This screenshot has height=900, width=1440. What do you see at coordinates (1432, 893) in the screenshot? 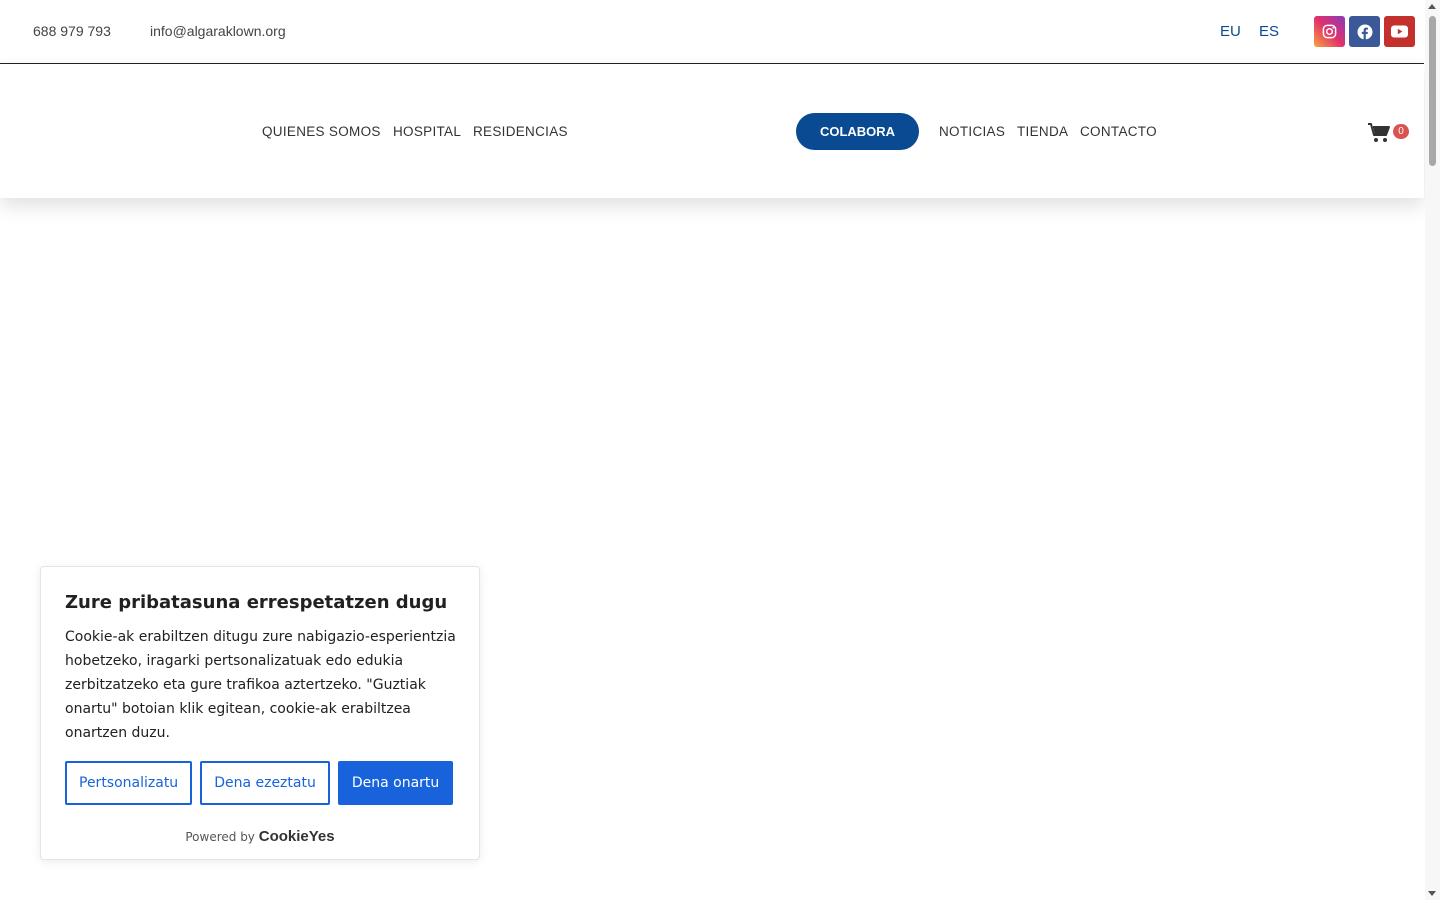
I see `scroll-down-arrow` at bounding box center [1432, 893].